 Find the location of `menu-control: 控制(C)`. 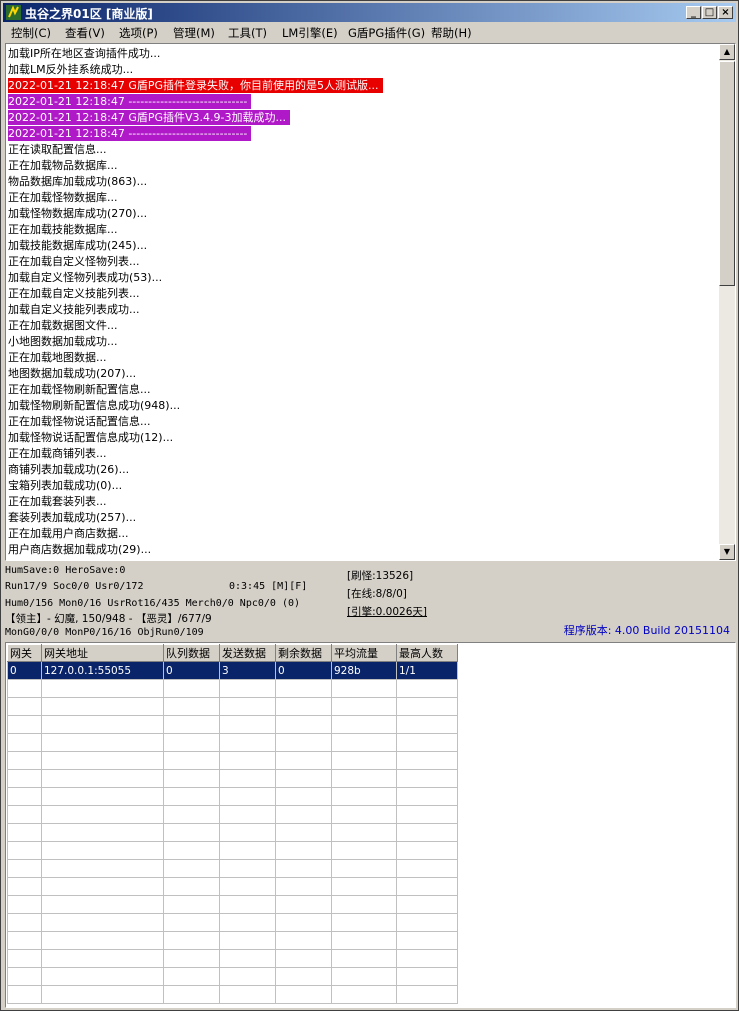

menu-control: 控制(C) is located at coordinates (31, 33).